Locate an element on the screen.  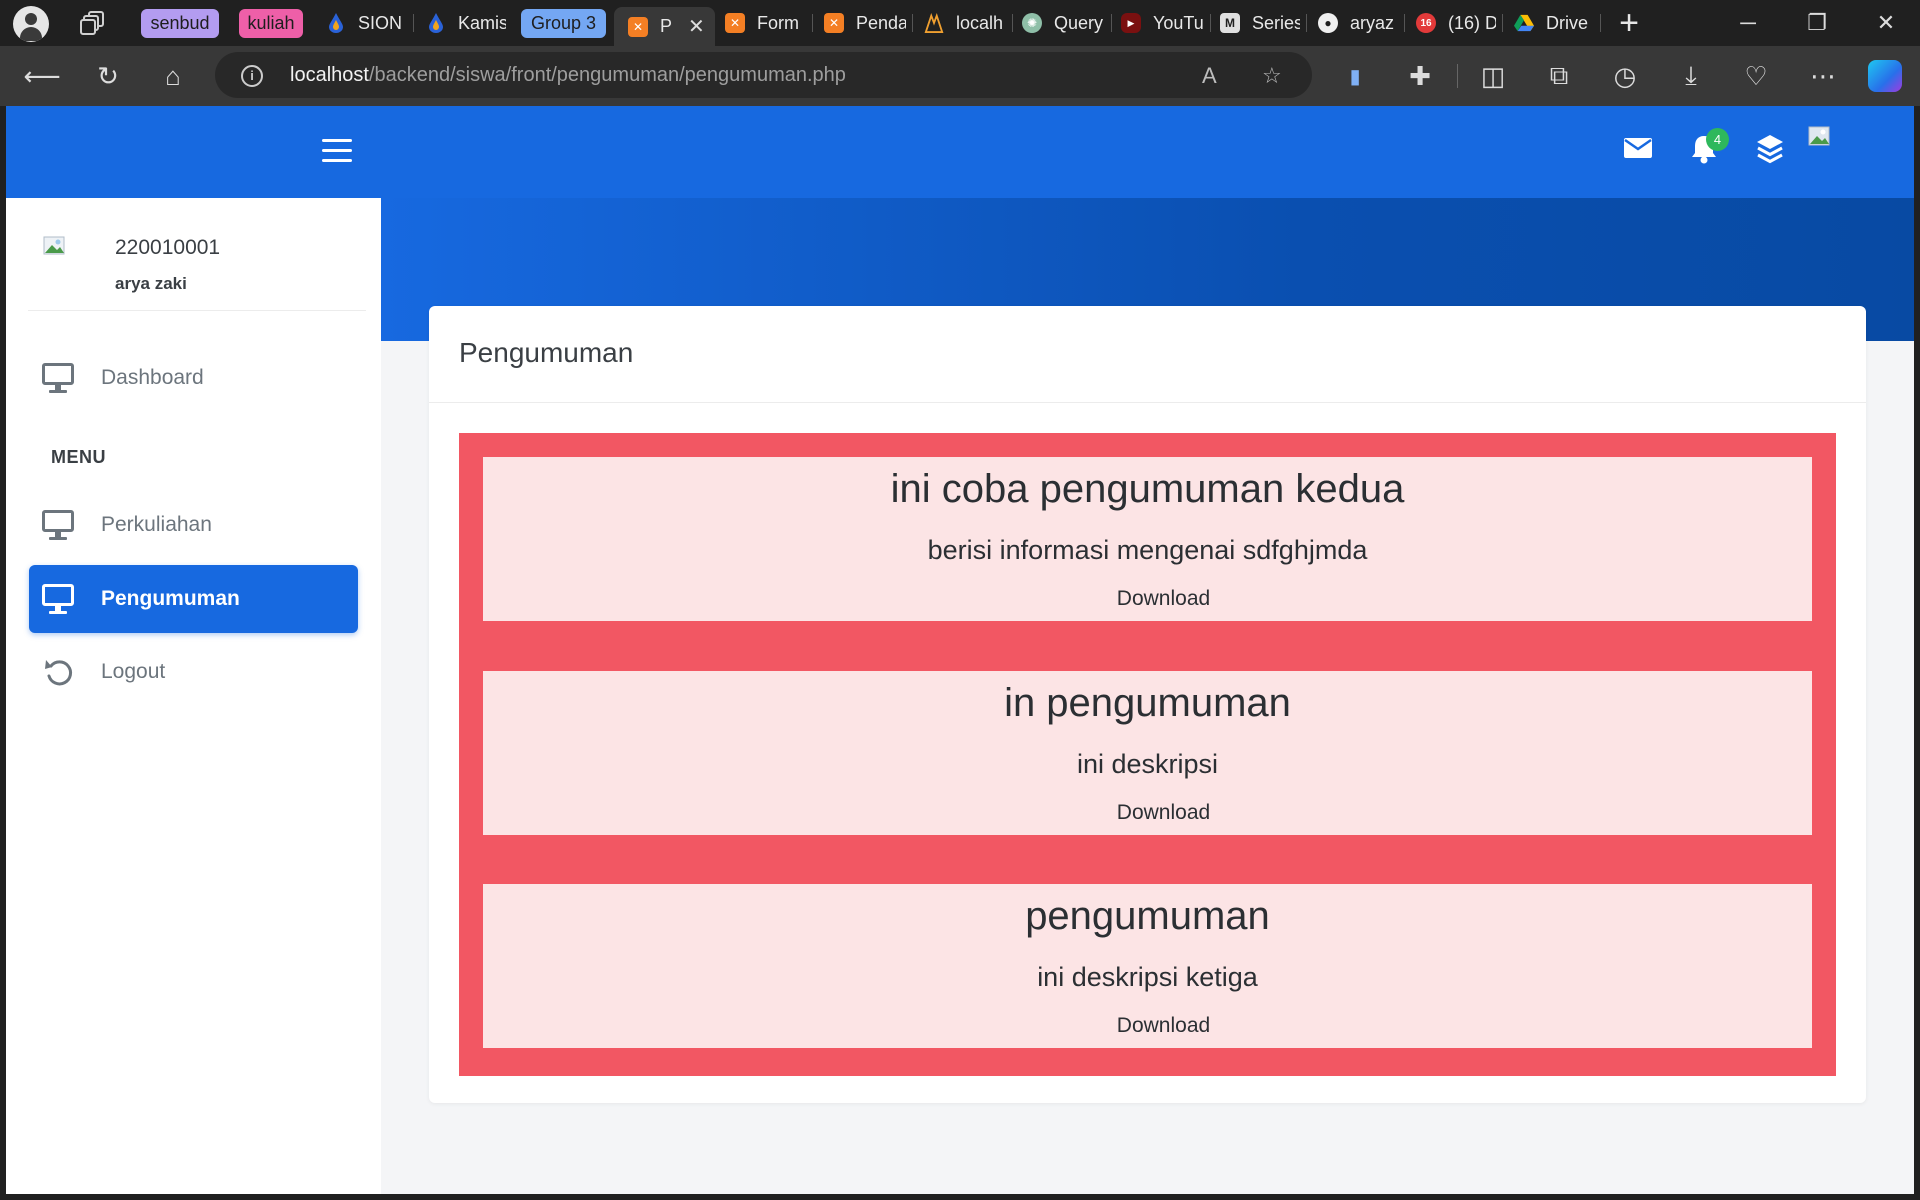
user-panel: 220010001 arya zaki is located at coordinates (193, 253).